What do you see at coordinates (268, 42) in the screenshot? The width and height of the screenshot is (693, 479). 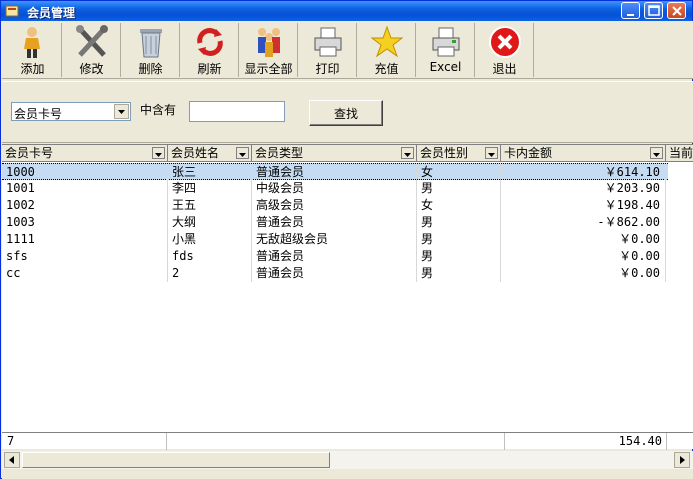 I see `people-group-icon` at bounding box center [268, 42].